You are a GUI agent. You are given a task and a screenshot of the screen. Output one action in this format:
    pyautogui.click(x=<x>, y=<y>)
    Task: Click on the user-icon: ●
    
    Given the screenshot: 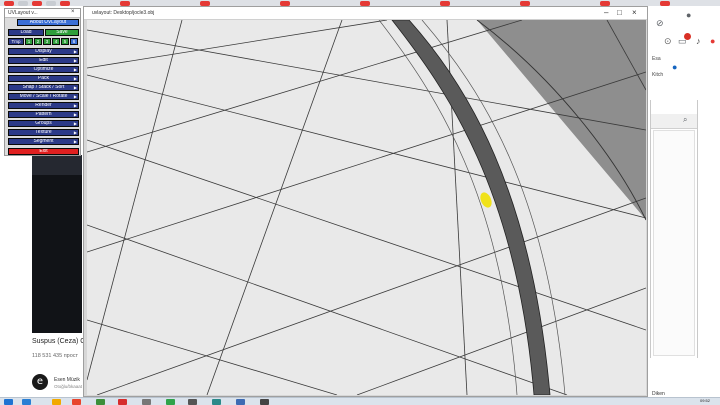 What is the action you would take?
    pyautogui.click(x=688, y=15)
    